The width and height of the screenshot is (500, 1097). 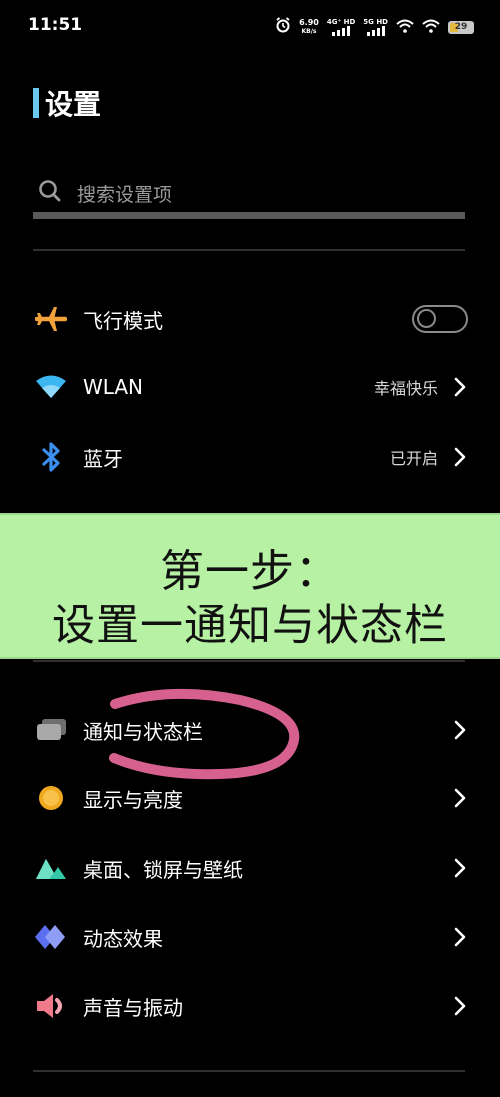 What do you see at coordinates (51, 730) in the screenshot?
I see `notification-icon` at bounding box center [51, 730].